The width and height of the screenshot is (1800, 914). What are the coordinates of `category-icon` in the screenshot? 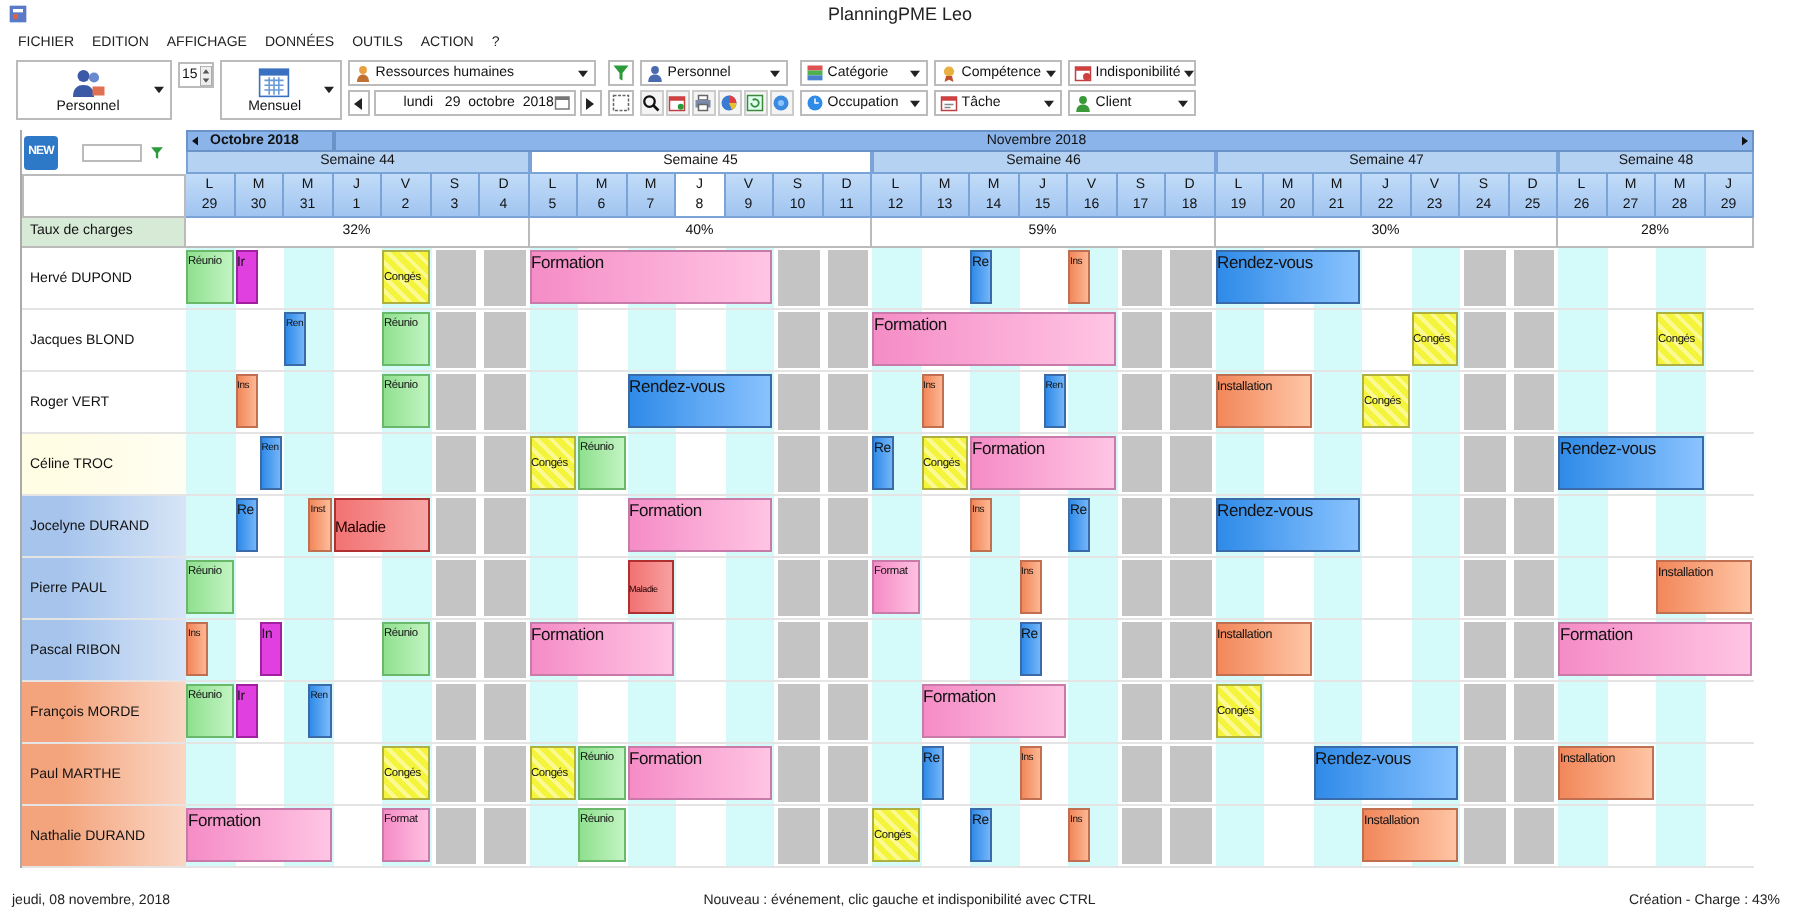 It's located at (814, 73).